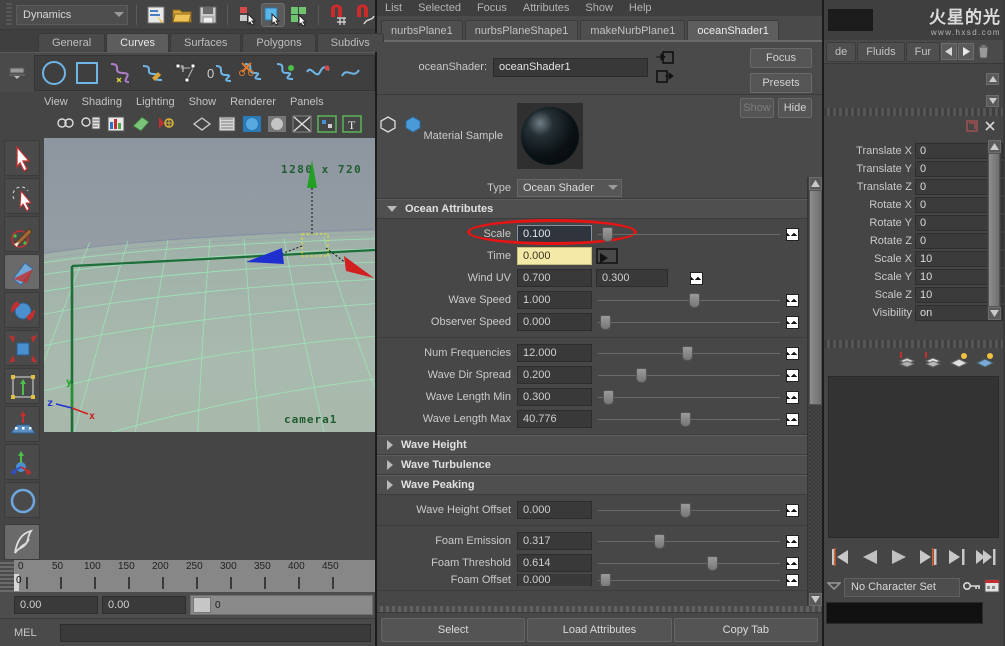 The image size is (1005, 646). Describe the element at coordinates (208, 15) in the screenshot. I see `save-scene-icon` at that location.